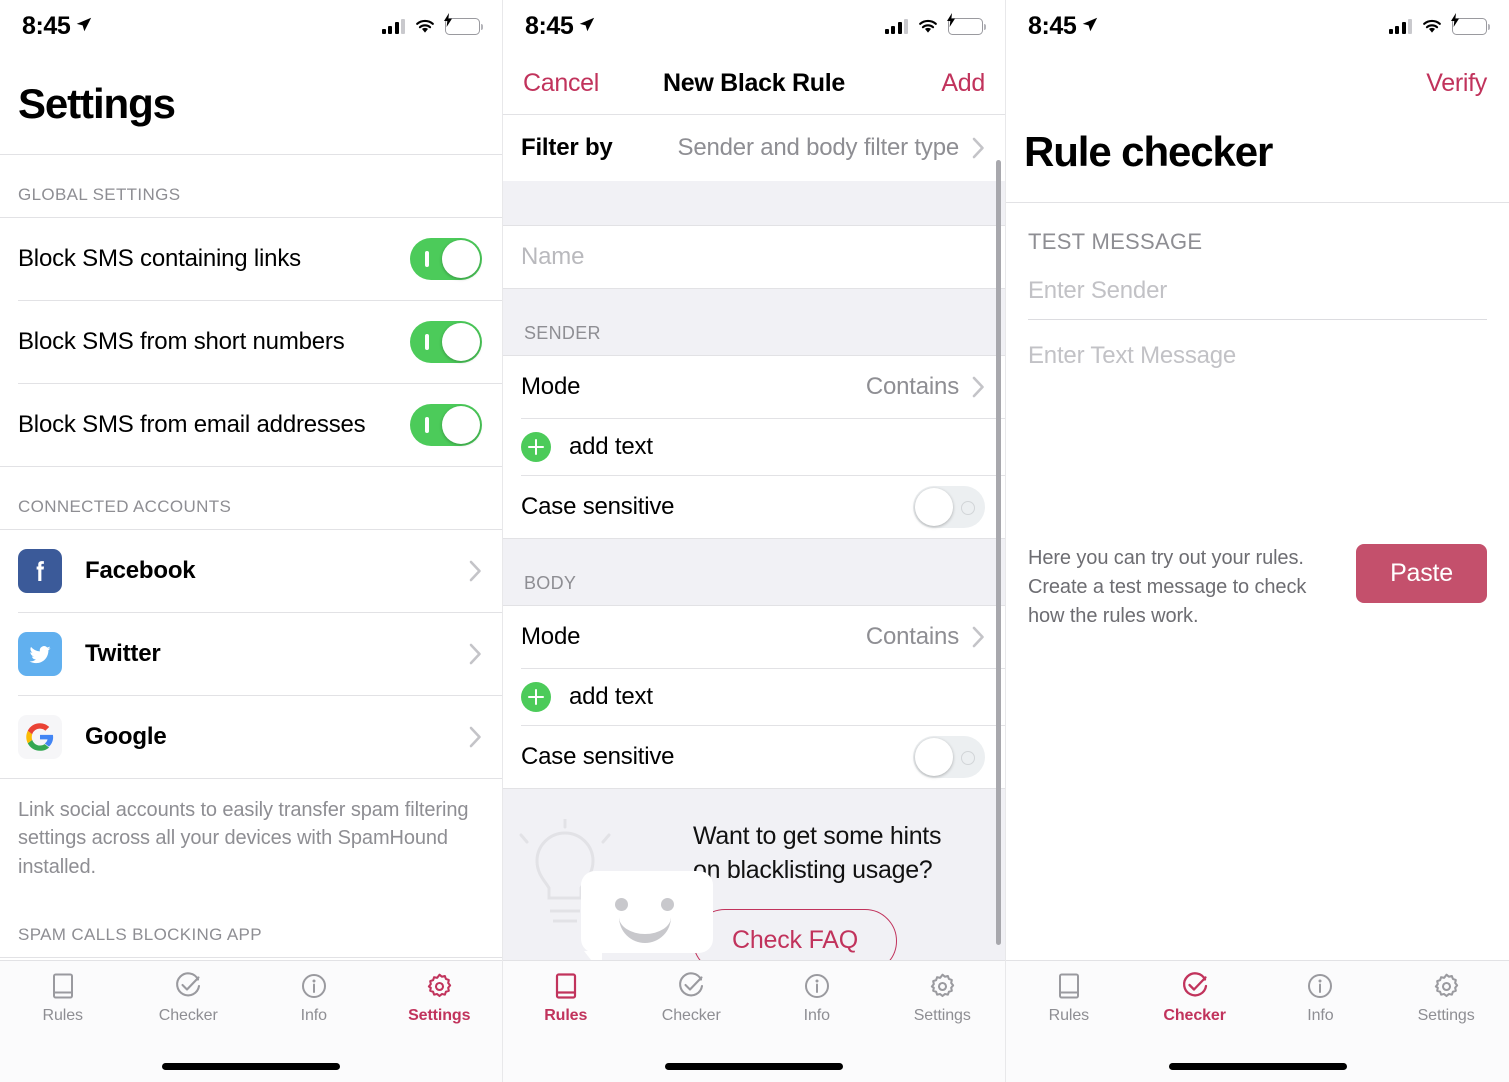 This screenshot has width=1509, height=1082. What do you see at coordinates (754, 637) in the screenshot?
I see `body-mode-row: Mode Contains` at bounding box center [754, 637].